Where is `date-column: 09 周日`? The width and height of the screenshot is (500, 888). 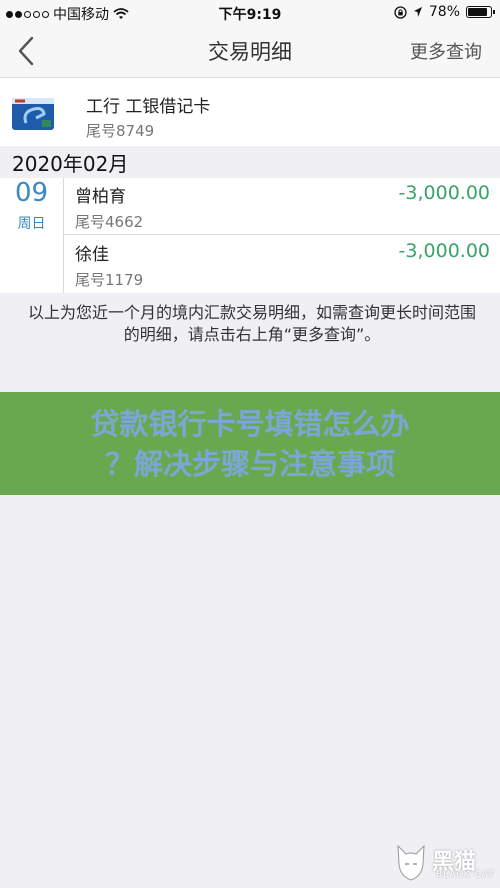 date-column: 09 周日 is located at coordinates (32, 235).